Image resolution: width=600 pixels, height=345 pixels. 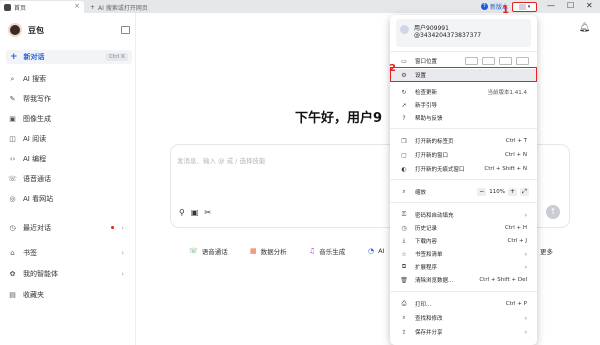 I want to click on avatar, so click(x=15, y=30).